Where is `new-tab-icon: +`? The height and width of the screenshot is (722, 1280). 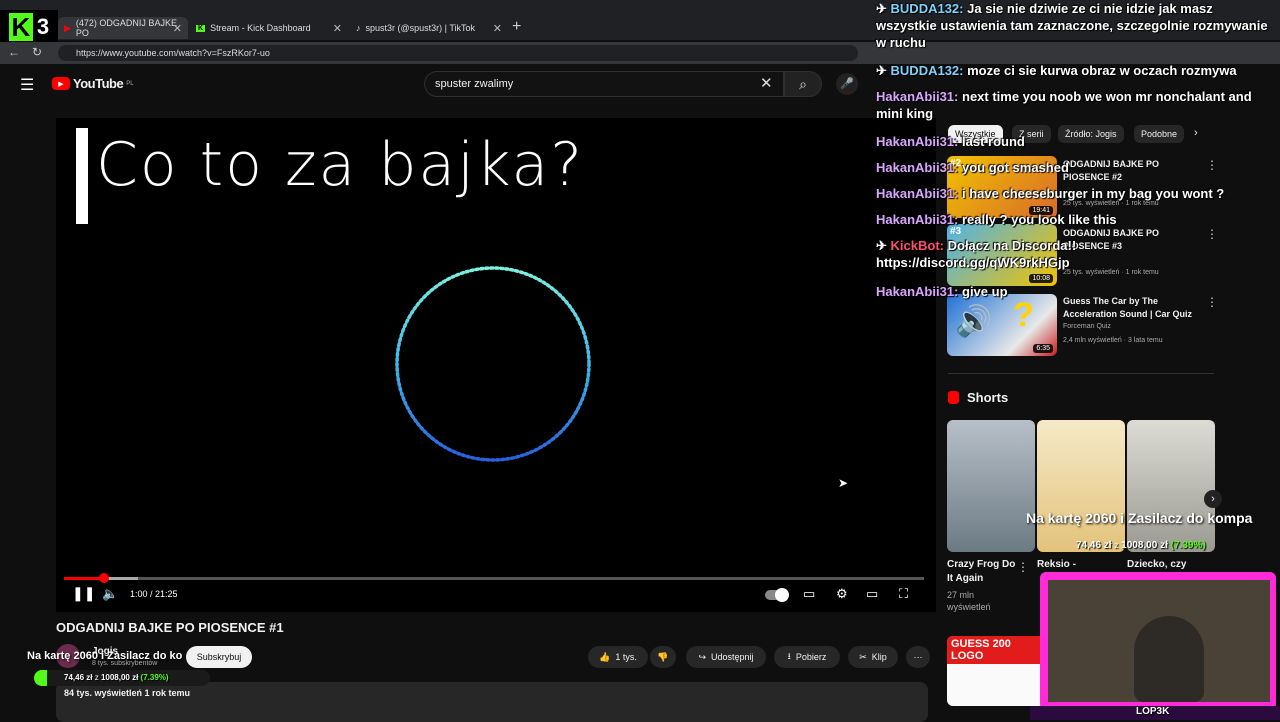
new-tab-icon: + is located at coordinates (516, 27).